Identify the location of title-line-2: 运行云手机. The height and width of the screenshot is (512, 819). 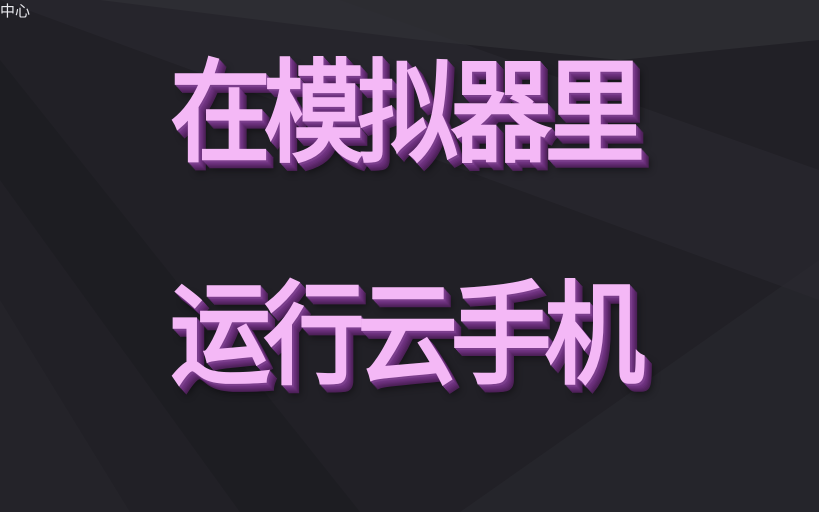
(407, 336).